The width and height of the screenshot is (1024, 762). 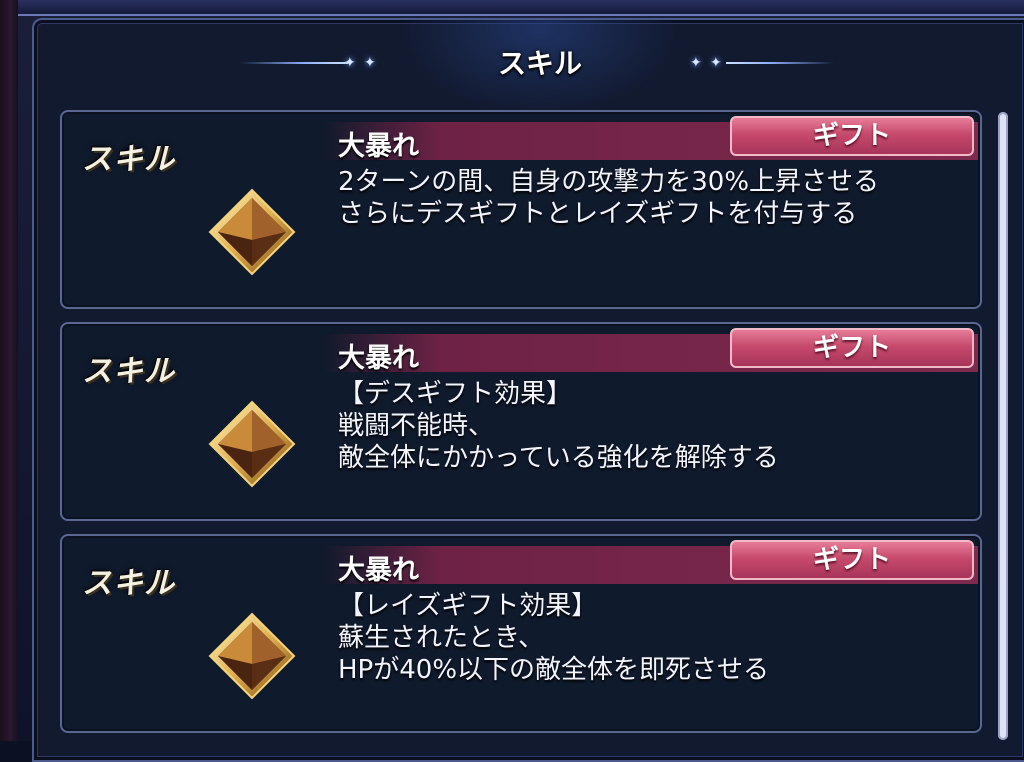 What do you see at coordinates (455, 394) in the screenshot?
I see `description-line: 【デスギフト効果】` at bounding box center [455, 394].